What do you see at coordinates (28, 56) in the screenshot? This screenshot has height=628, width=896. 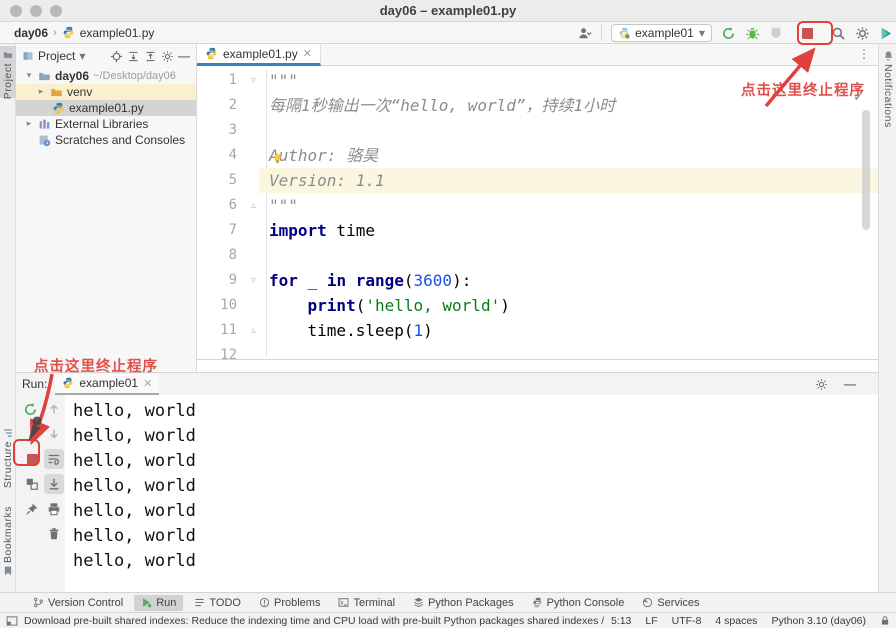 I see `project-view-icon` at bounding box center [28, 56].